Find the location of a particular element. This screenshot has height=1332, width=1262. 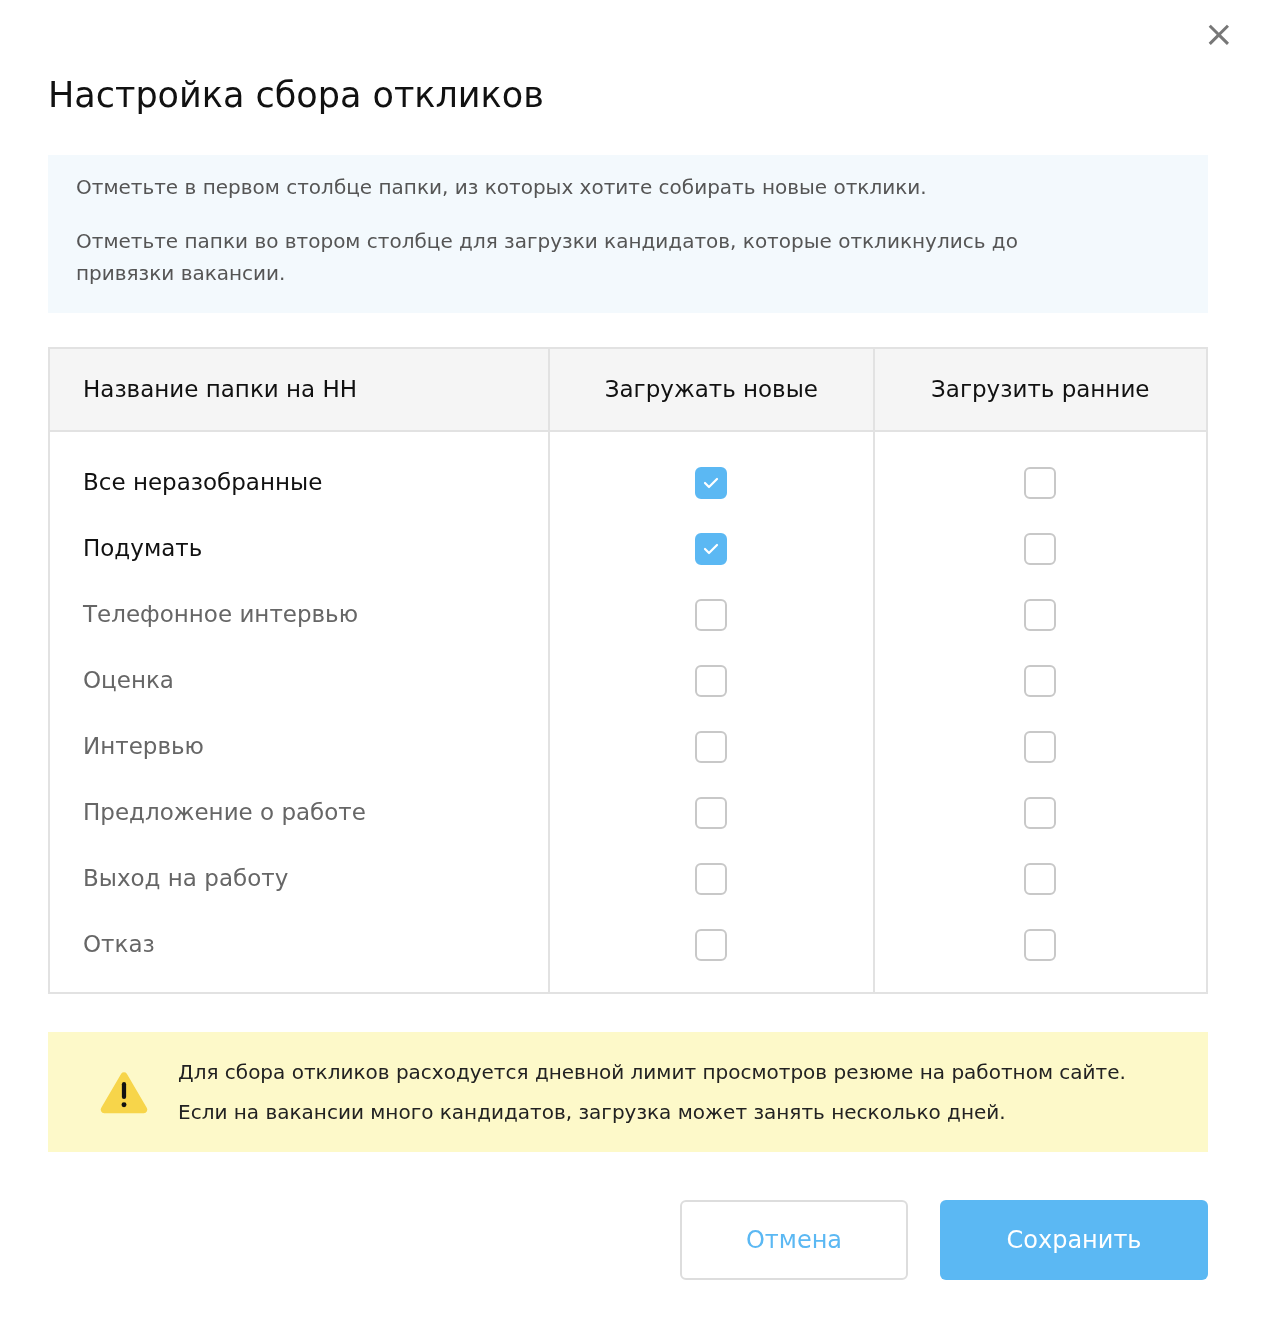

warning-text: Для сбора откликов расходуется дневной лимит просмотров резюме на работном сайте. Если на вакансии много кандидатов, загрузка может занять несколько дней. is located at coordinates (652, 1092).